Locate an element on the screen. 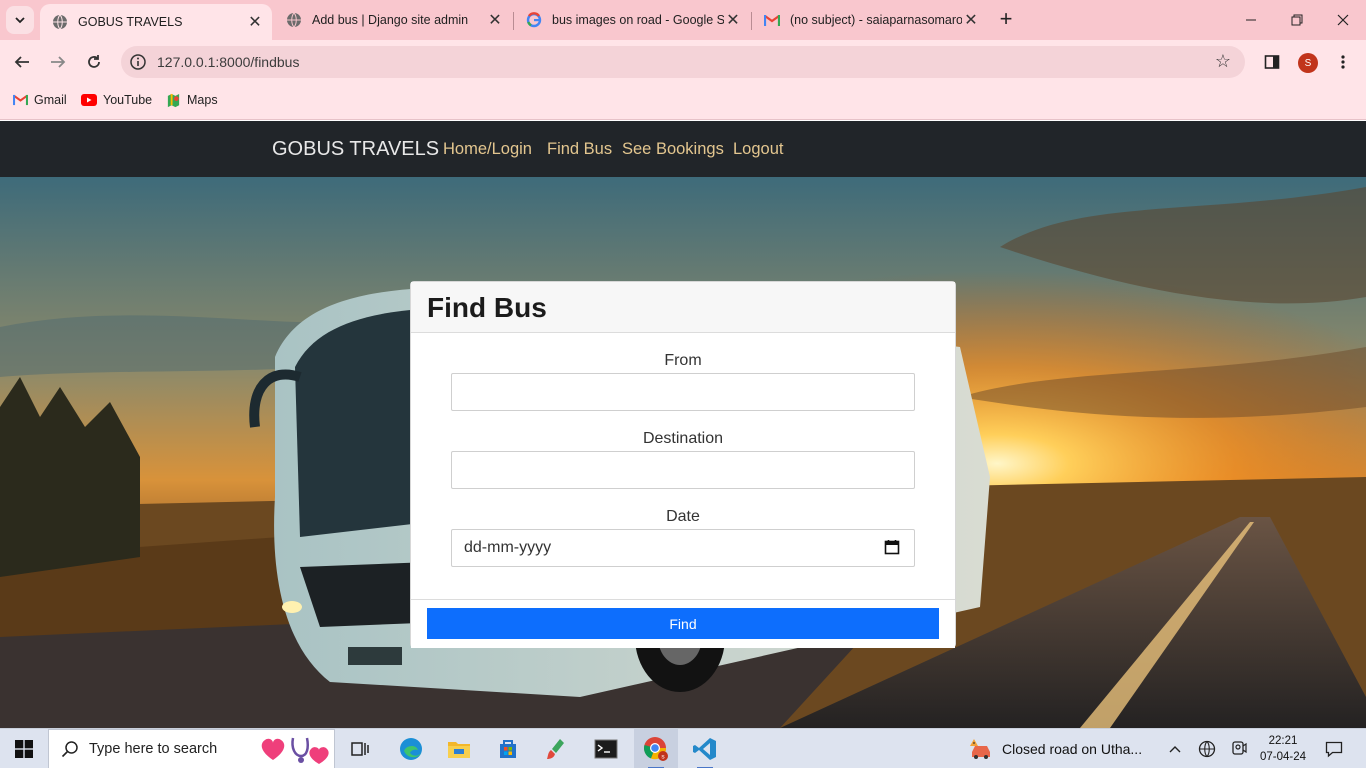 Image resolution: width=1366 pixels, height=768 pixels. from-input is located at coordinates (683, 392).